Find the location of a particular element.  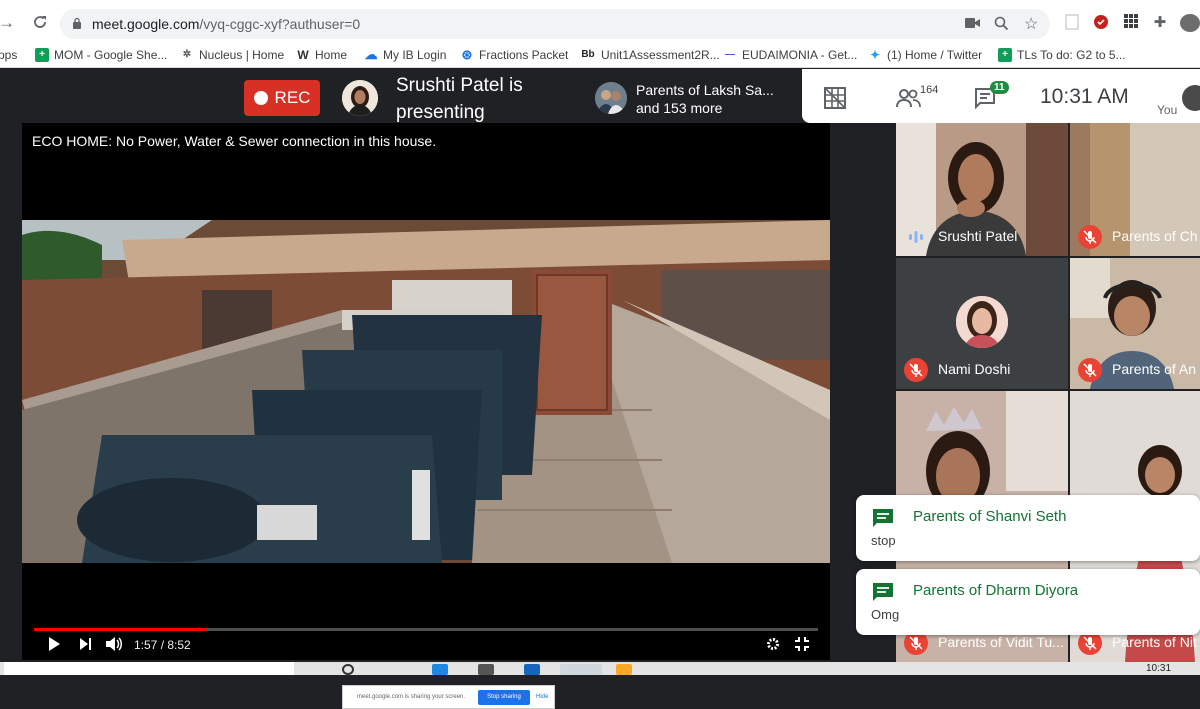

bookmark-star-icon: ☆ is located at coordinates (1031, 24).